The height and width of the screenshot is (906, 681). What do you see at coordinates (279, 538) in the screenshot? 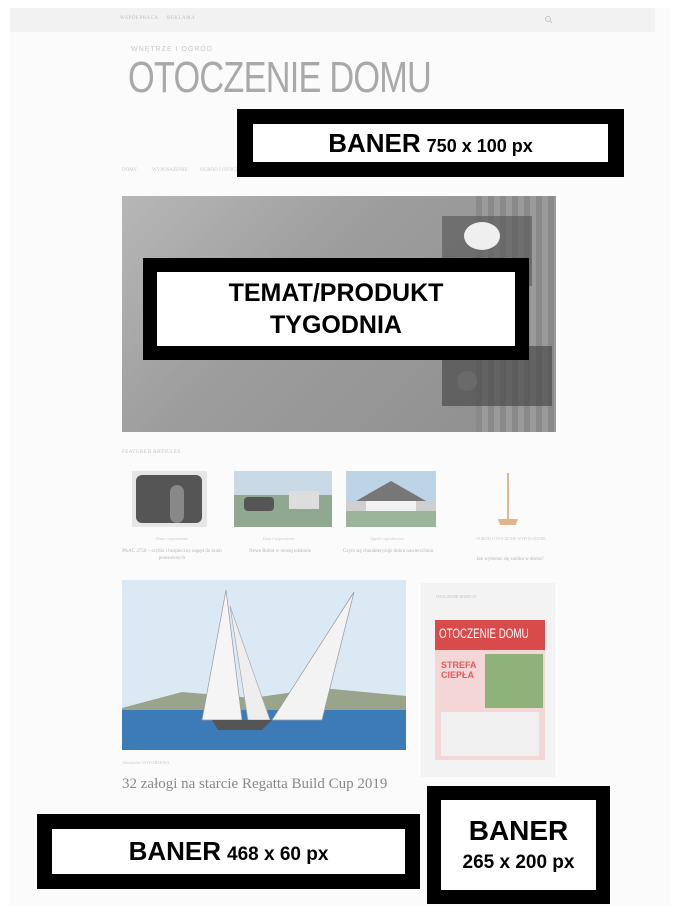
I see `featured-category-2: Dom i wyposażenie` at bounding box center [279, 538].